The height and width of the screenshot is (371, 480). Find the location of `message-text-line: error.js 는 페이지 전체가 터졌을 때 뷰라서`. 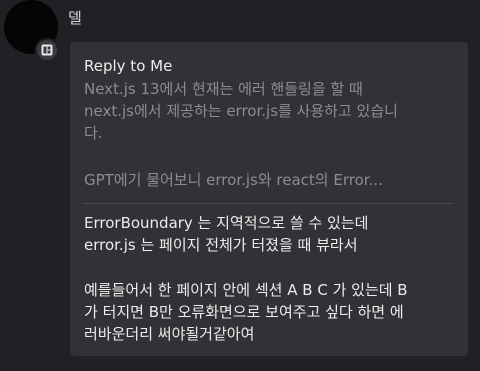

message-text-line: error.js 는 페이지 전체가 터졌을 때 뷰라서 is located at coordinates (221, 245).